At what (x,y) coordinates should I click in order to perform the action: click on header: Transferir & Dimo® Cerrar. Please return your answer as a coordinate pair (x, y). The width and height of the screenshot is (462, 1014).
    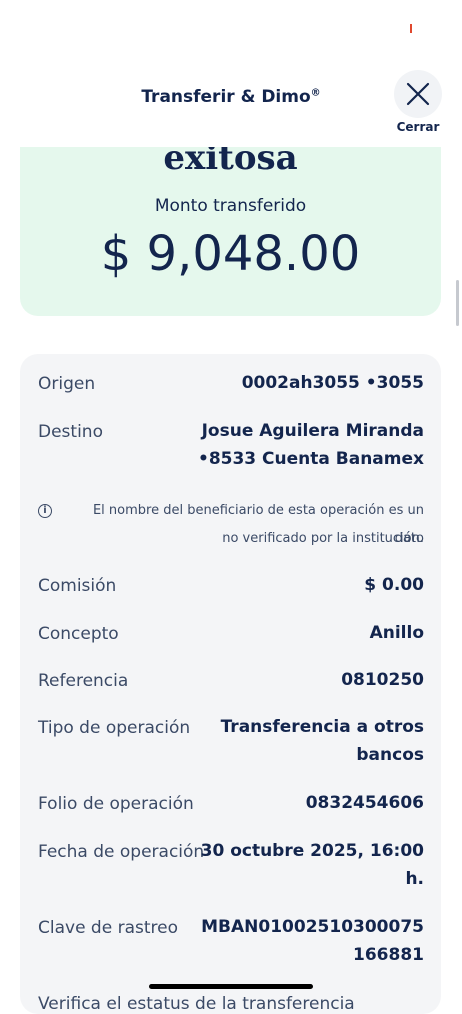
    Looking at the image, I should click on (231, 103).